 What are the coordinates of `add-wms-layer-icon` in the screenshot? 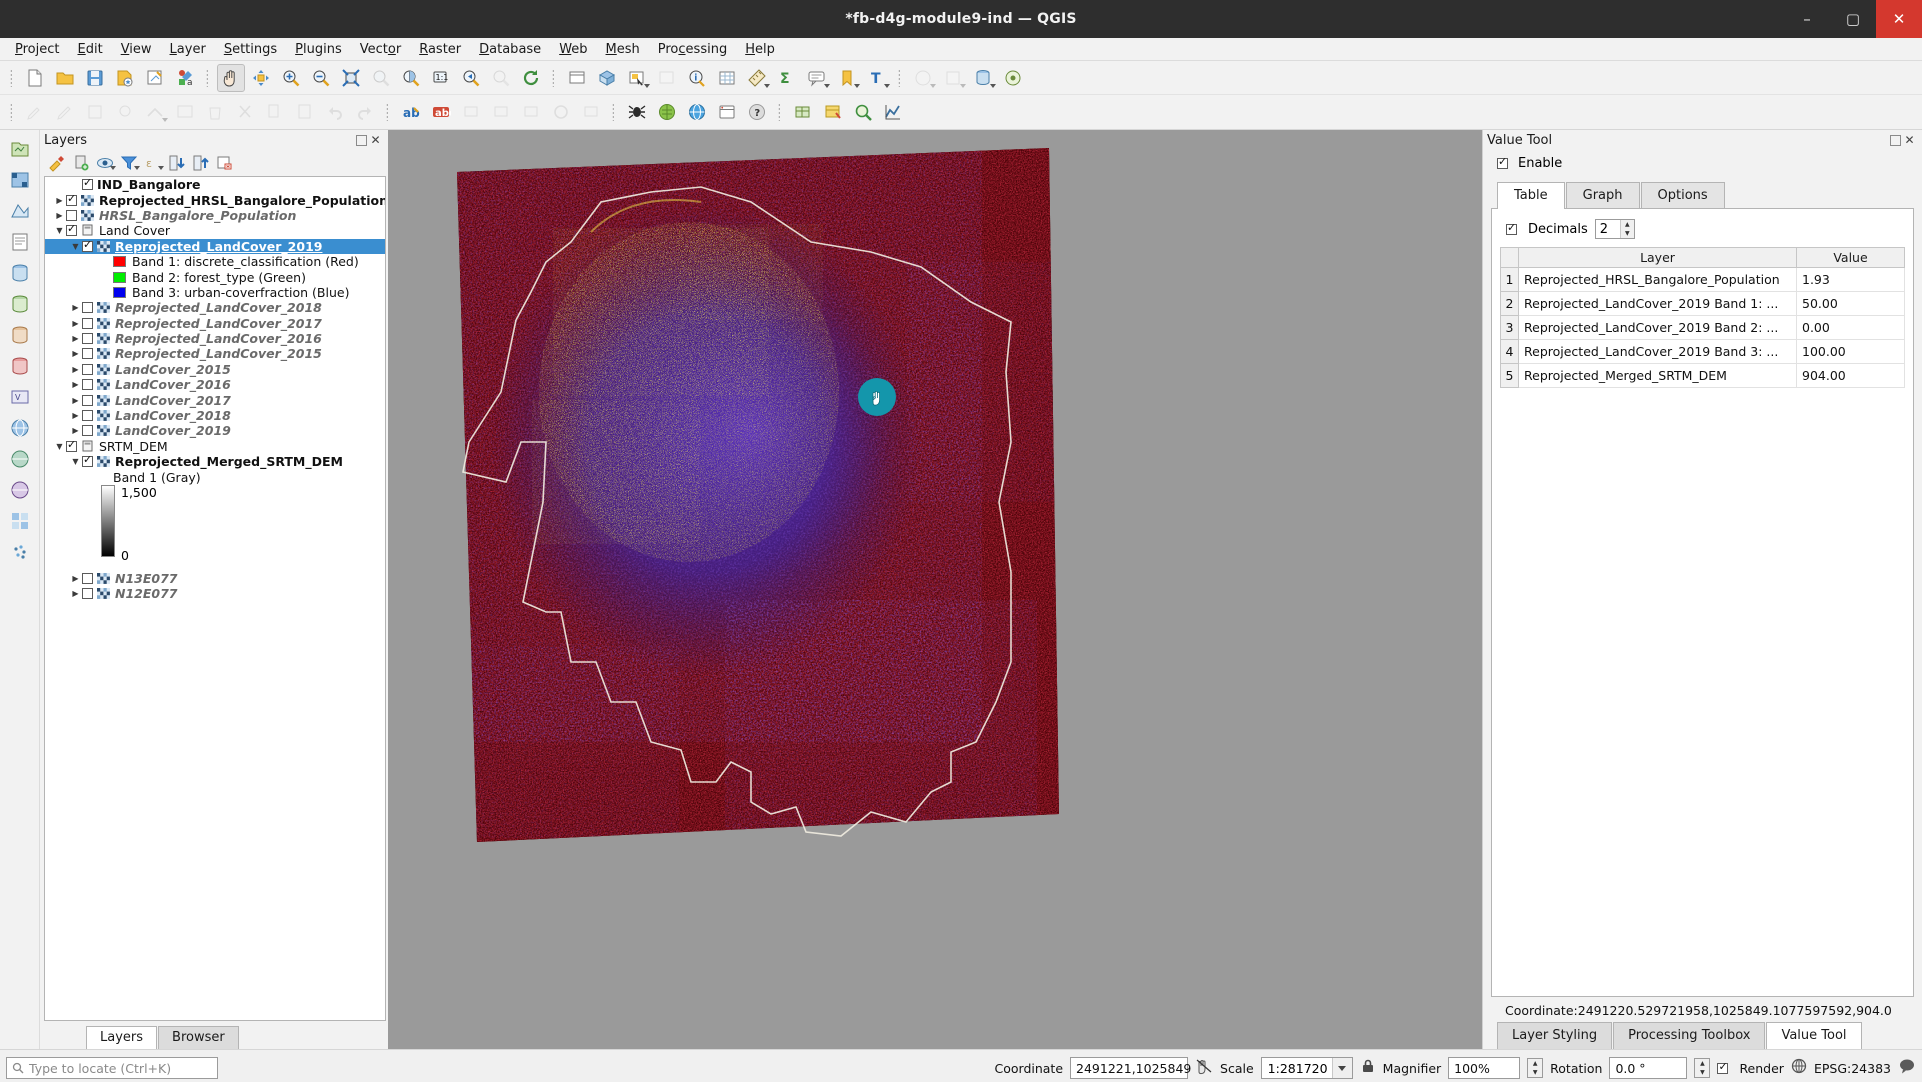 It's located at (20, 428).